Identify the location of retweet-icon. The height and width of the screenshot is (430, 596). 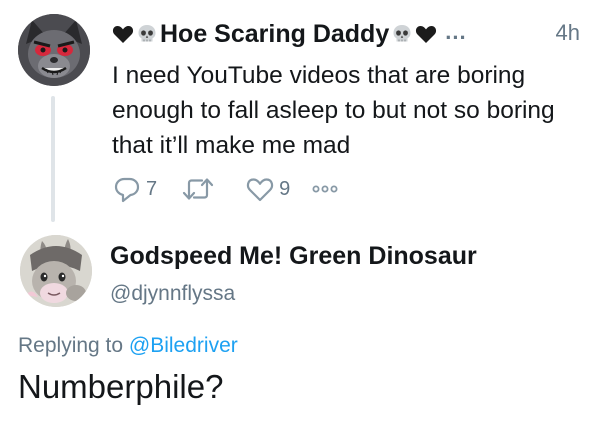
(198, 189).